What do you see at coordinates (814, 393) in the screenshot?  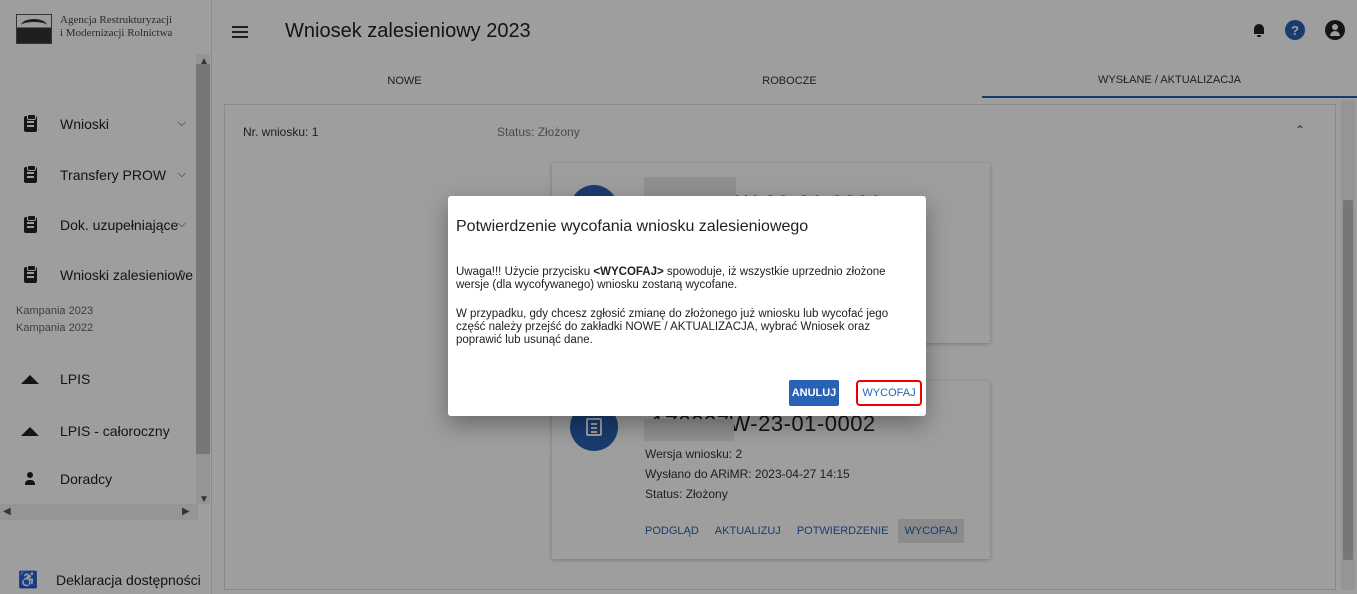 I see `cancel-button: ANULUJ` at bounding box center [814, 393].